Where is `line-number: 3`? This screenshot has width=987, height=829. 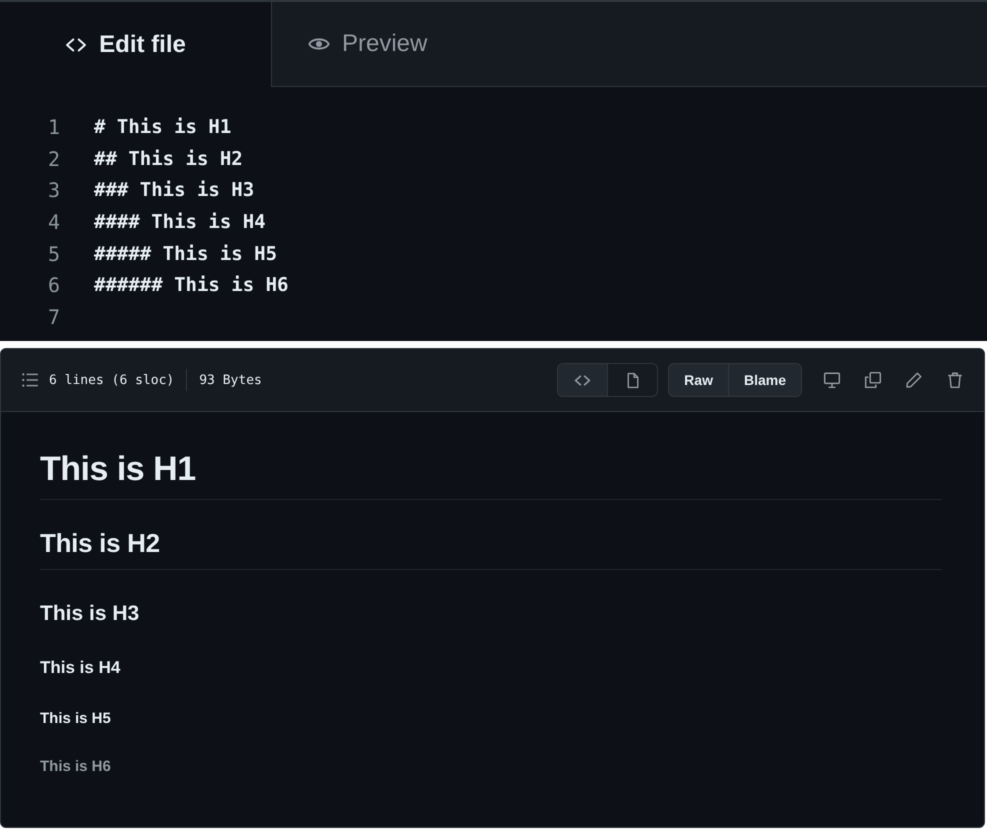
line-number: 3 is located at coordinates (53, 190).